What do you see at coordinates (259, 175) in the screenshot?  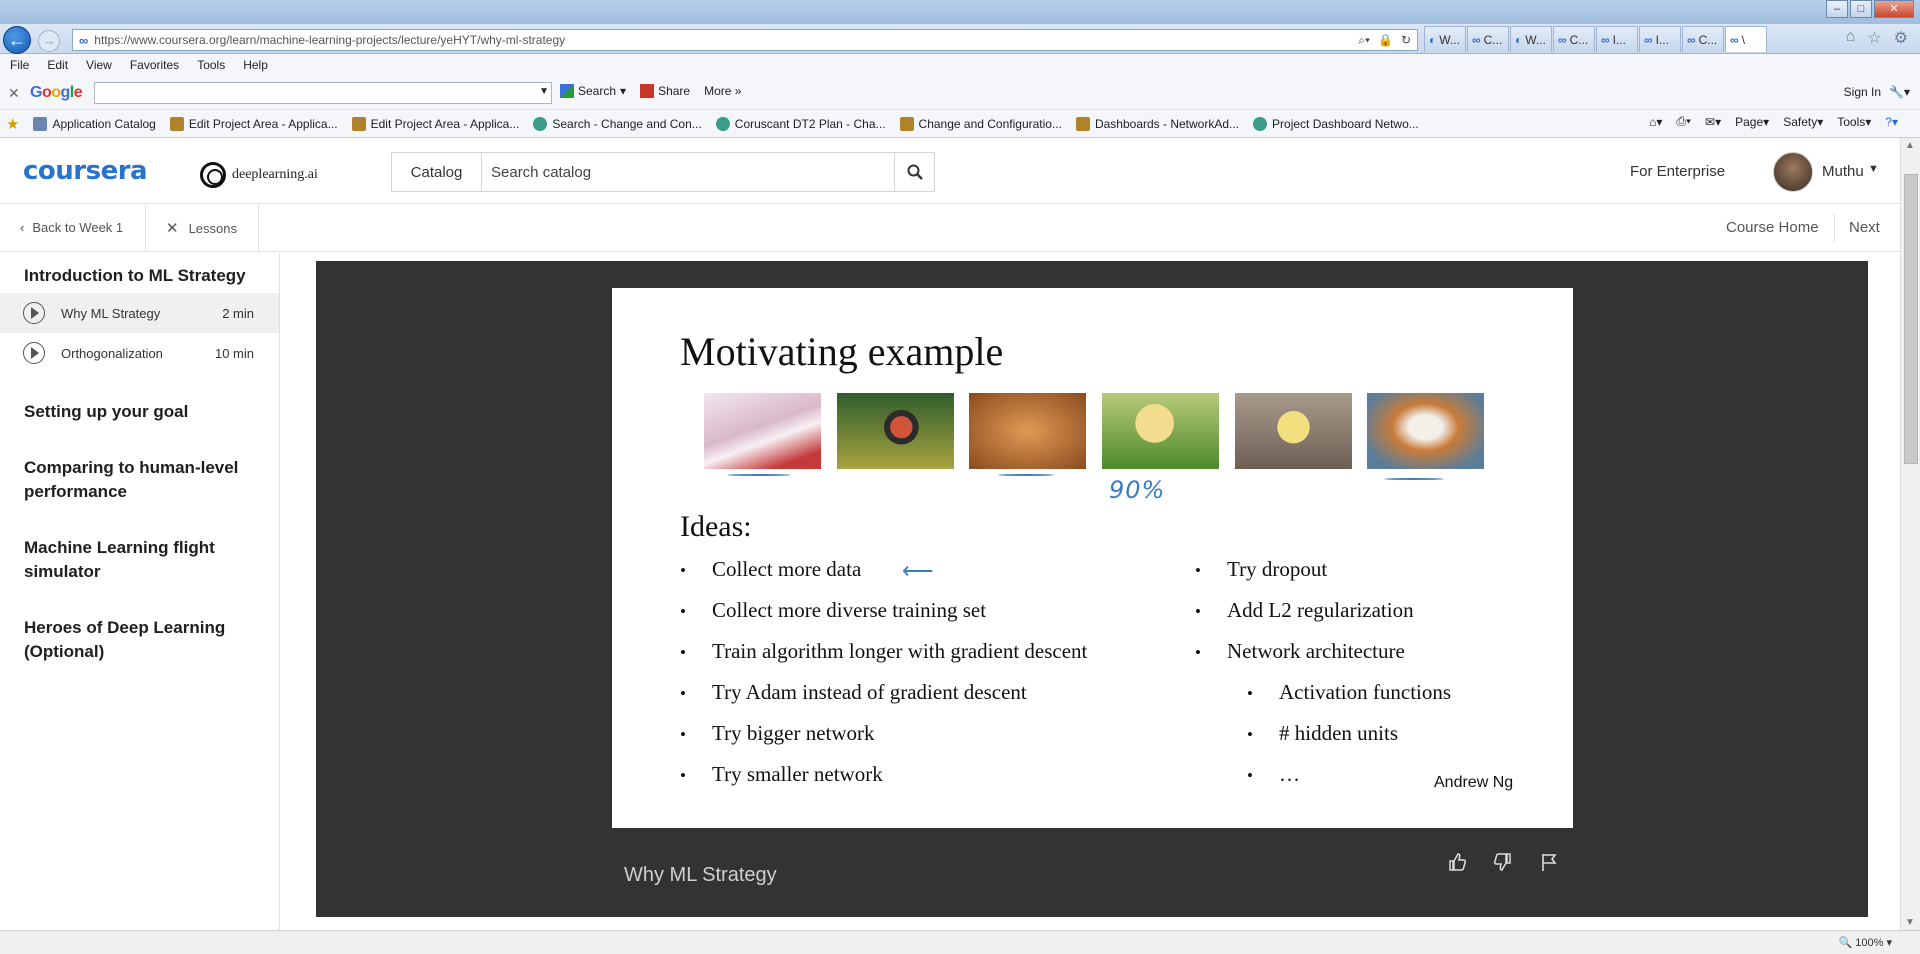 I see `deeplearning-logo: deeplearning.ai` at bounding box center [259, 175].